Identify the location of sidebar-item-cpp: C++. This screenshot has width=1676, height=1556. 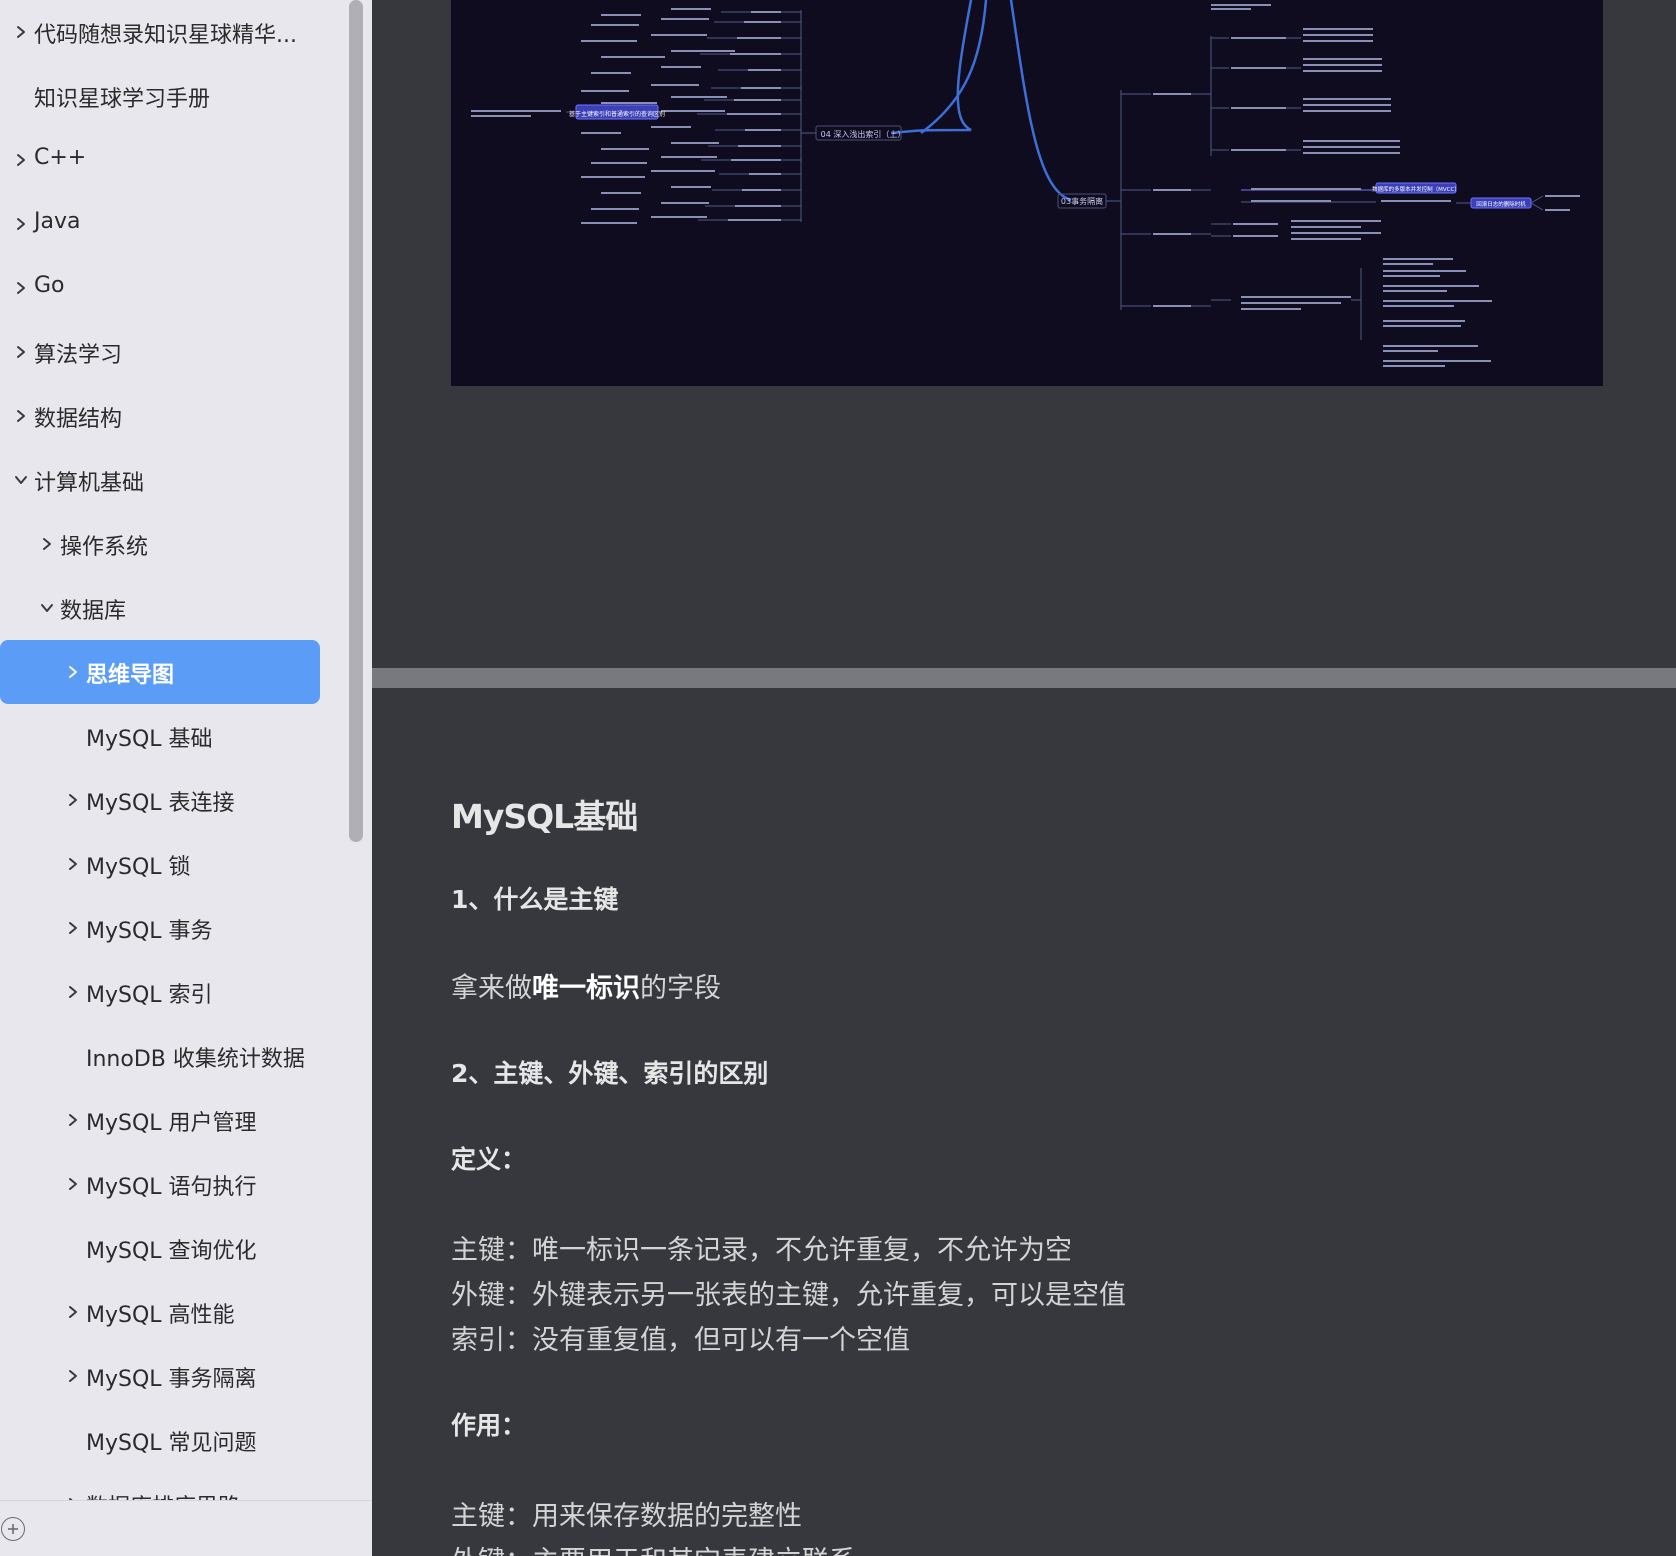
(173, 160).